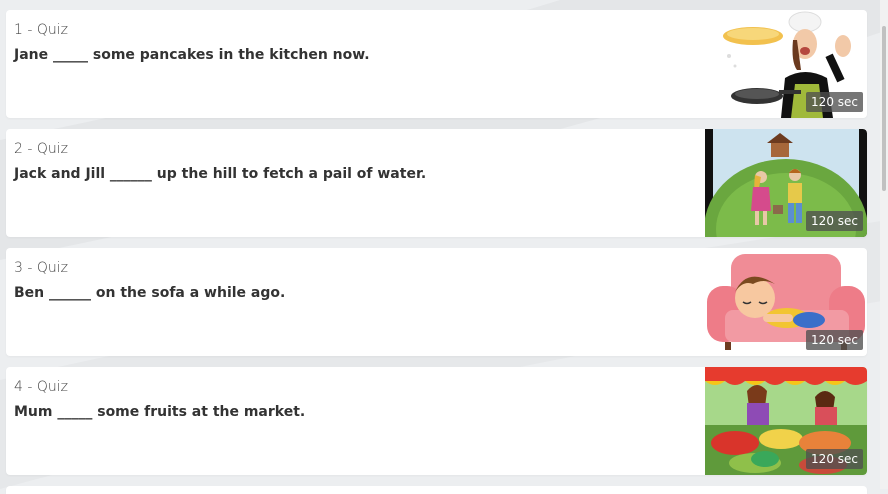  I want to click on quiz-number-label: 2 - Quiz, so click(41, 149).